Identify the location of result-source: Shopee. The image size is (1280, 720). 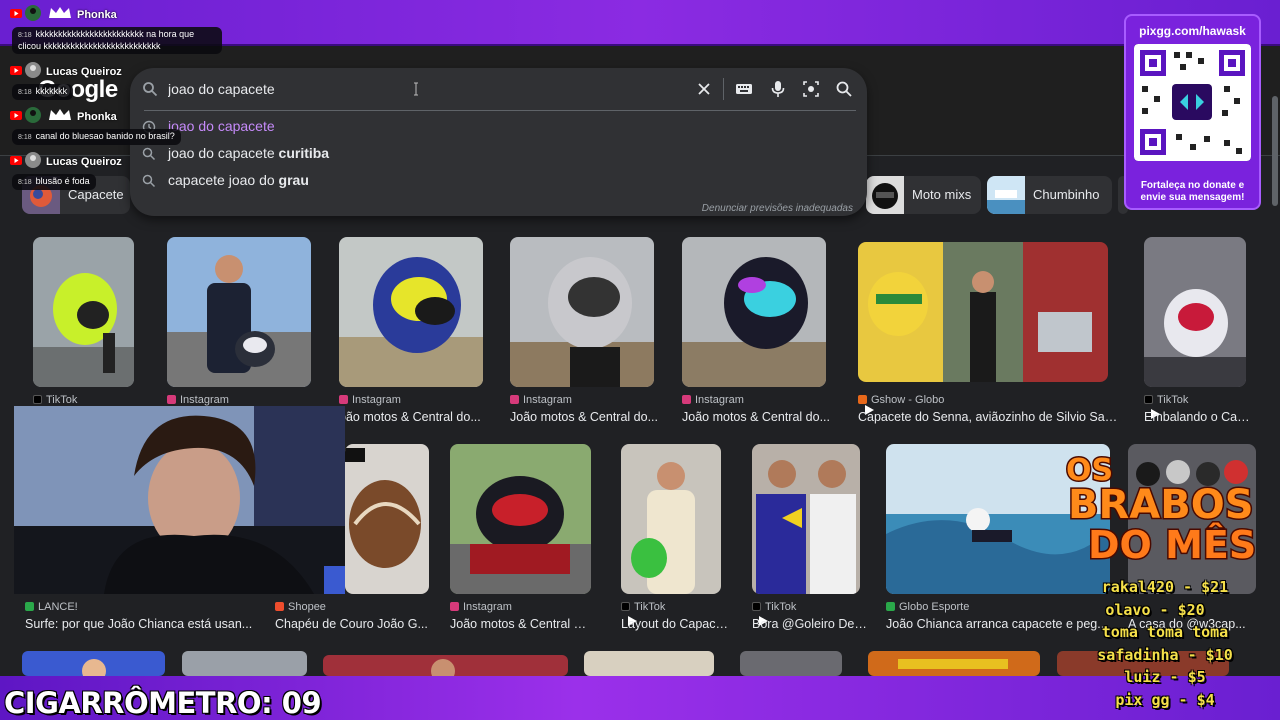
(300, 607).